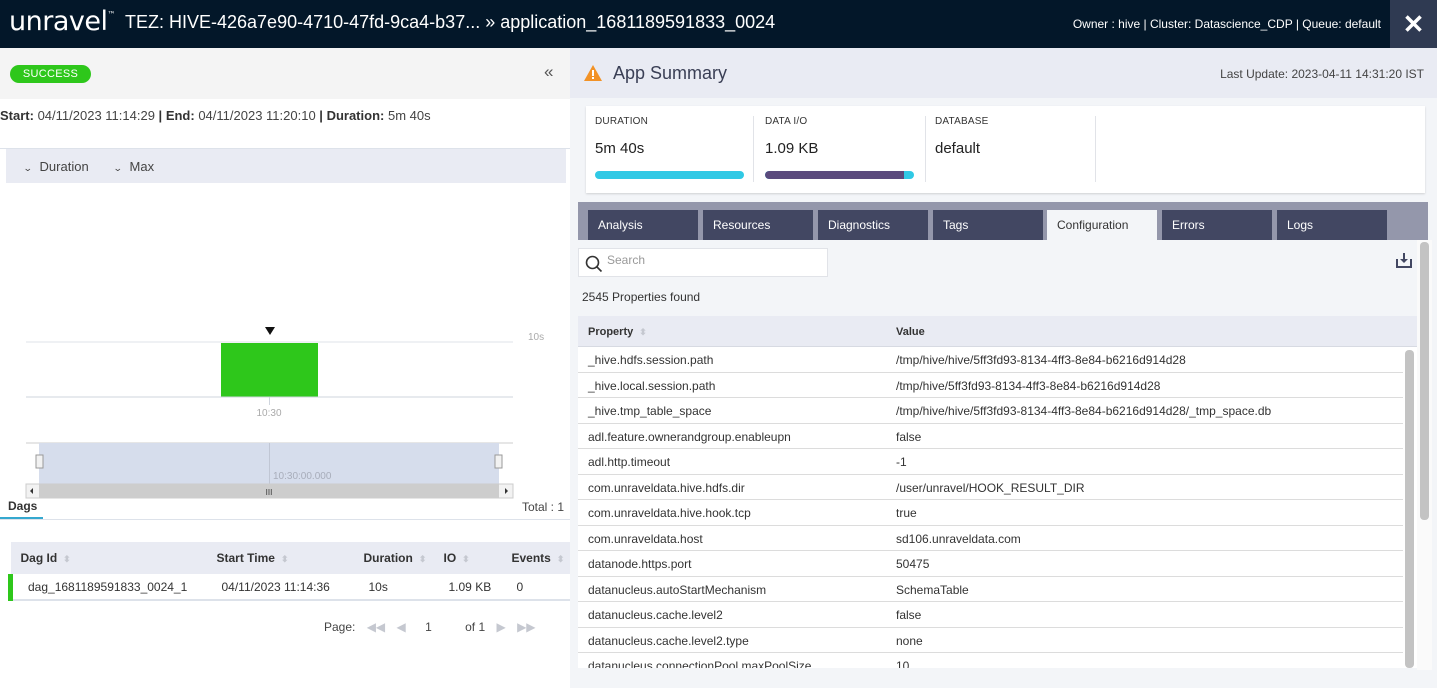  What do you see at coordinates (958, 148) in the screenshot?
I see `card-value: default` at bounding box center [958, 148].